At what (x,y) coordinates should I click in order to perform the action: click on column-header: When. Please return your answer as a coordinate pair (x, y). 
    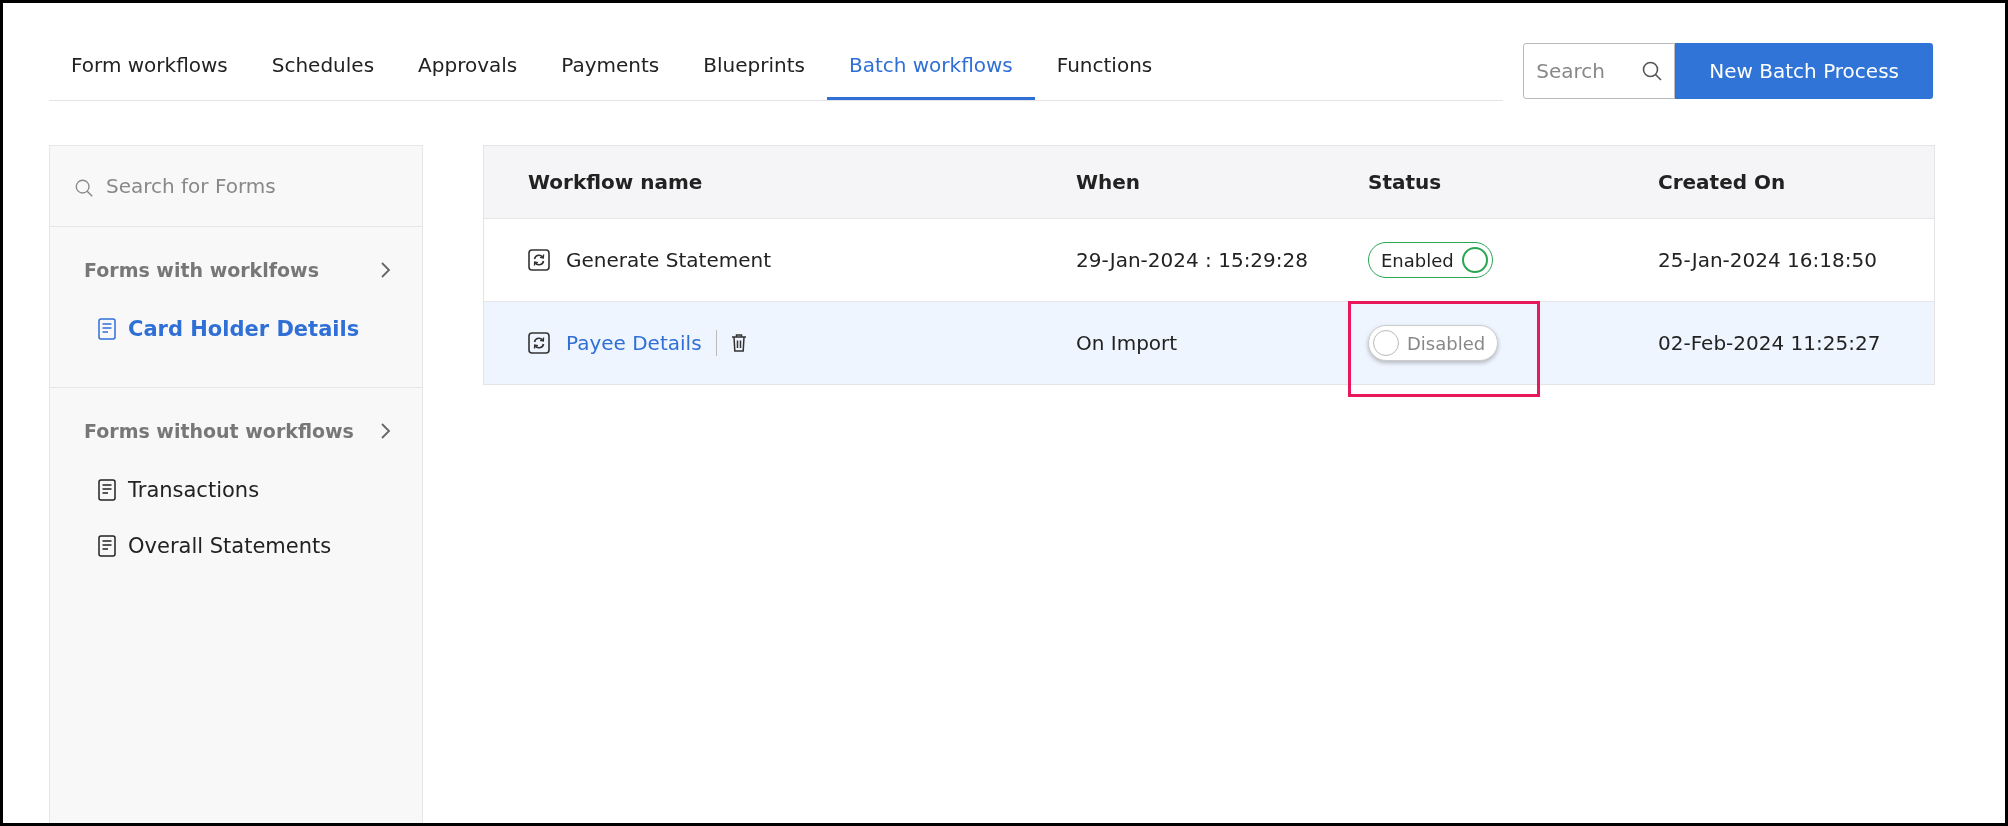
    Looking at the image, I should click on (1109, 182).